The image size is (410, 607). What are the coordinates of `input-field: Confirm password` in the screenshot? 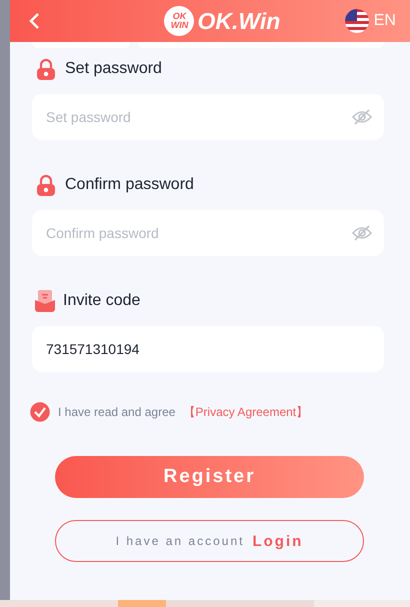 It's located at (208, 233).